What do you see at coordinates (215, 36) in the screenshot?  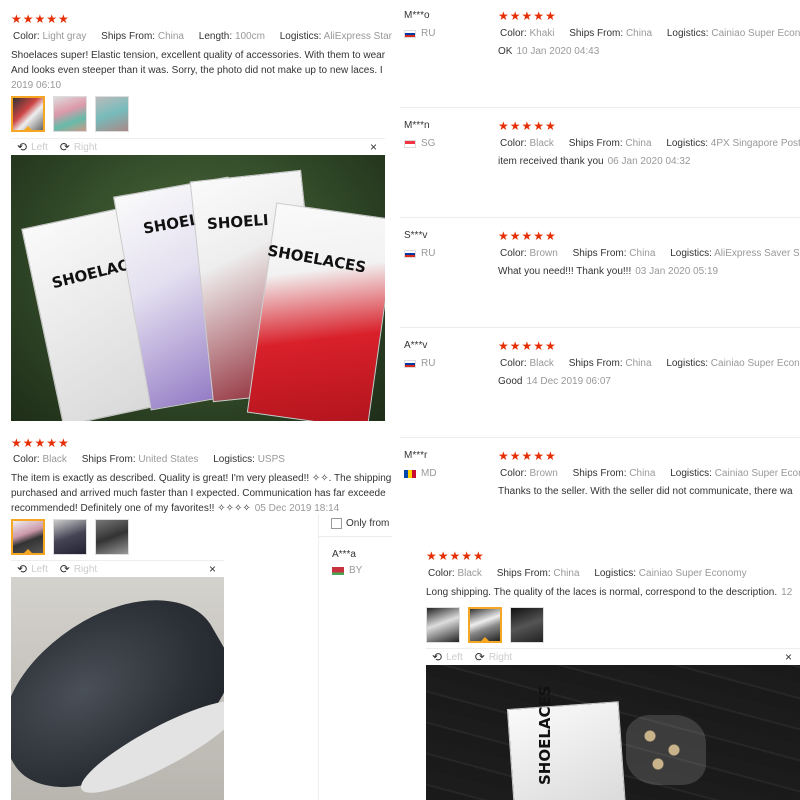 I see `length-label: Length:` at bounding box center [215, 36].